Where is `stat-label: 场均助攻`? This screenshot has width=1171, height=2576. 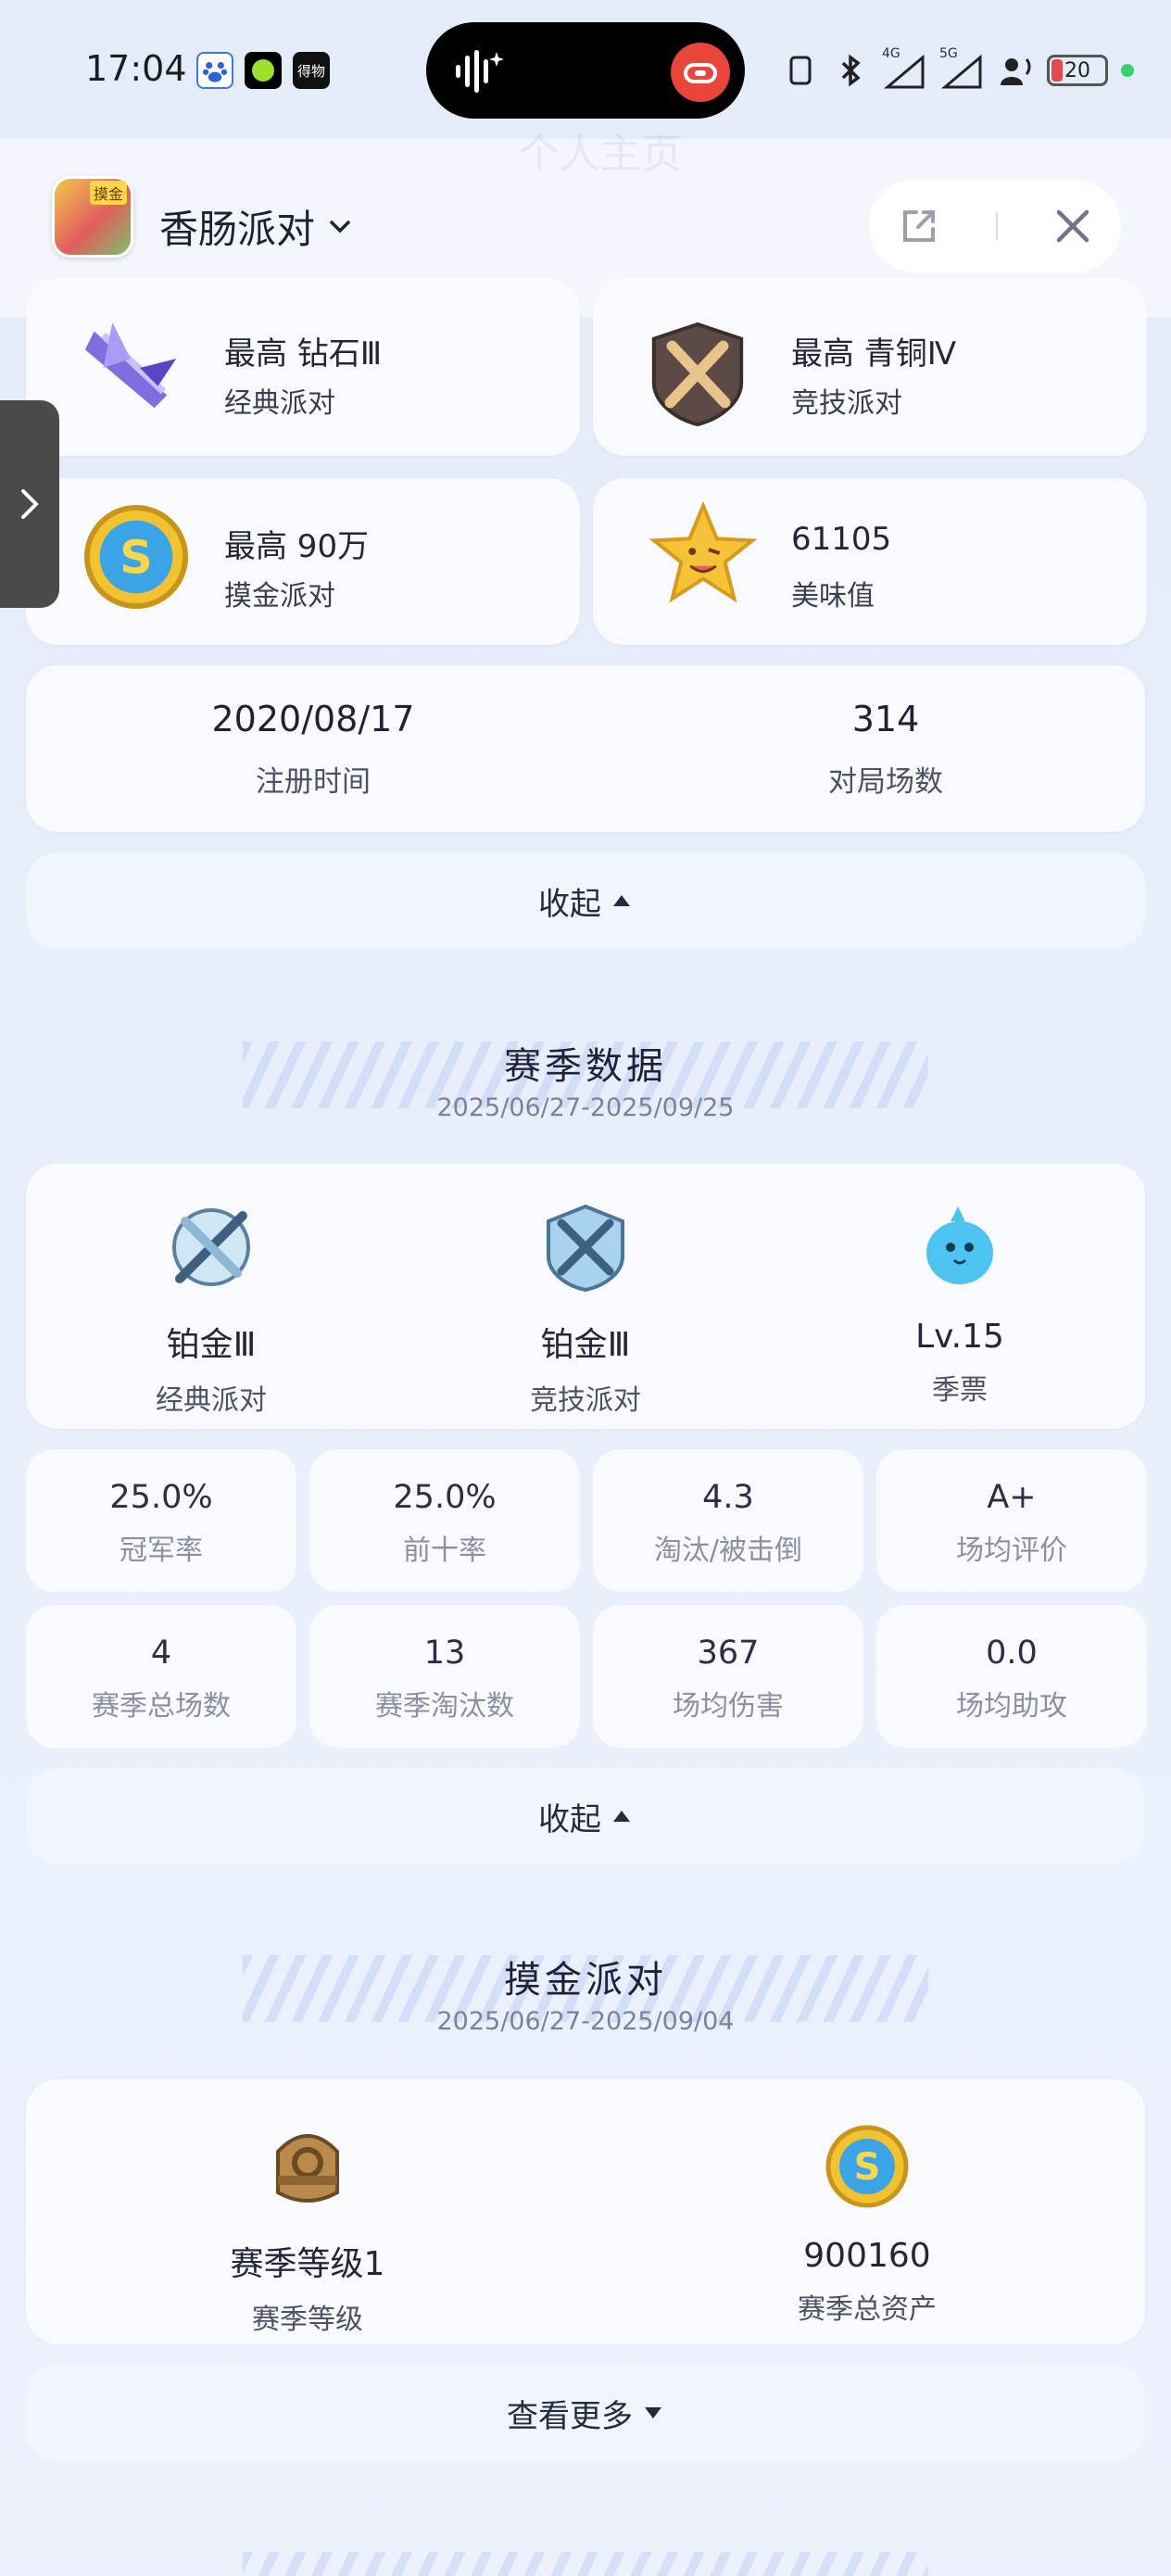
stat-label: 场均助攻 is located at coordinates (1012, 1706).